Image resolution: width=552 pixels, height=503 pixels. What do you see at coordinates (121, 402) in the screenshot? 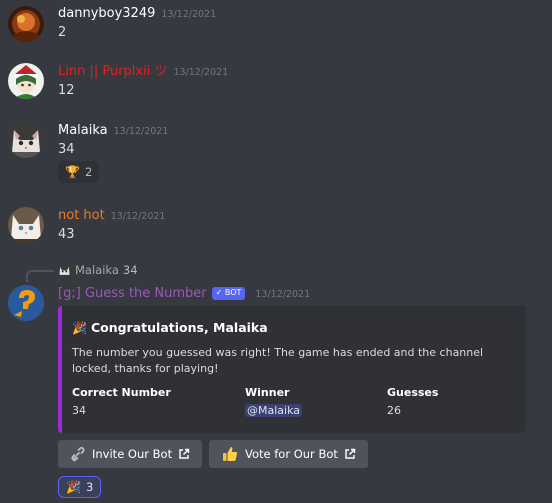
I see `field-correct-number: Correct Number 34` at bounding box center [121, 402].